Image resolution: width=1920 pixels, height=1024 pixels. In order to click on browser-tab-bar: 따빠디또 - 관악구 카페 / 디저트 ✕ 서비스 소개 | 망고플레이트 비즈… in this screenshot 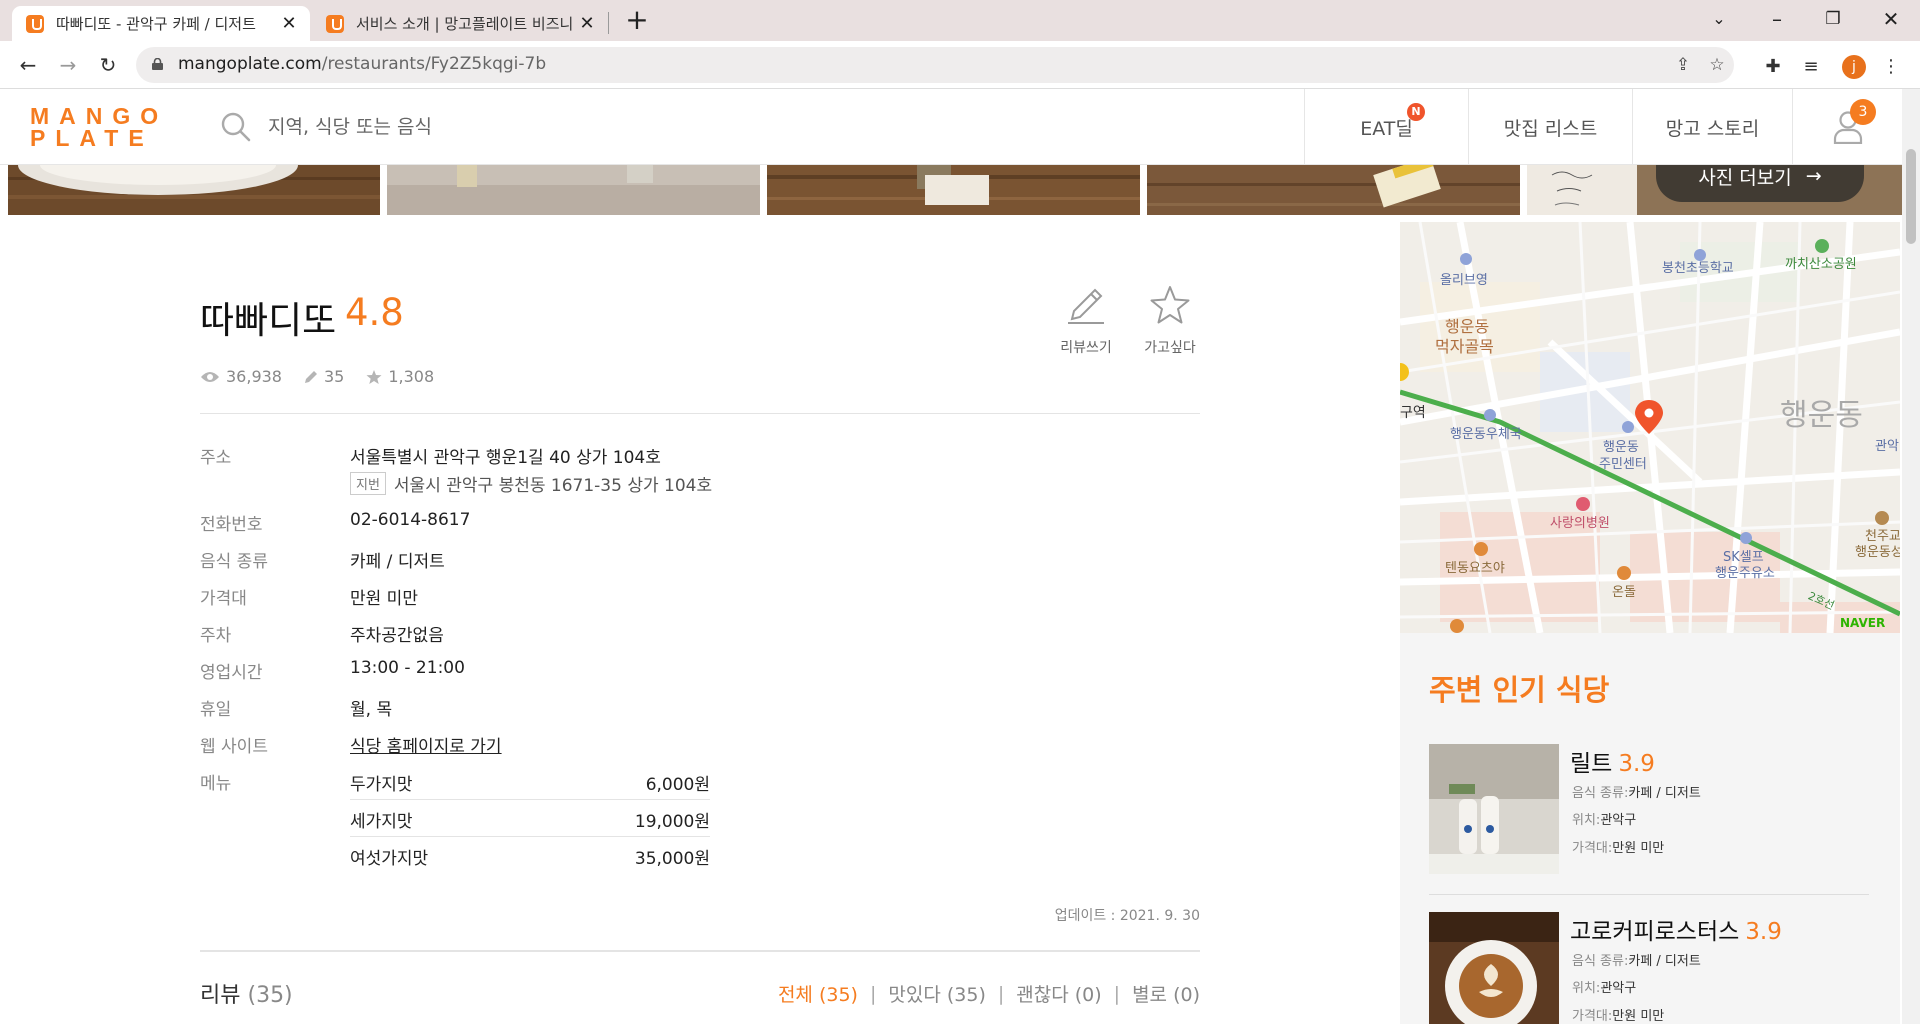, I will do `click(960, 20)`.